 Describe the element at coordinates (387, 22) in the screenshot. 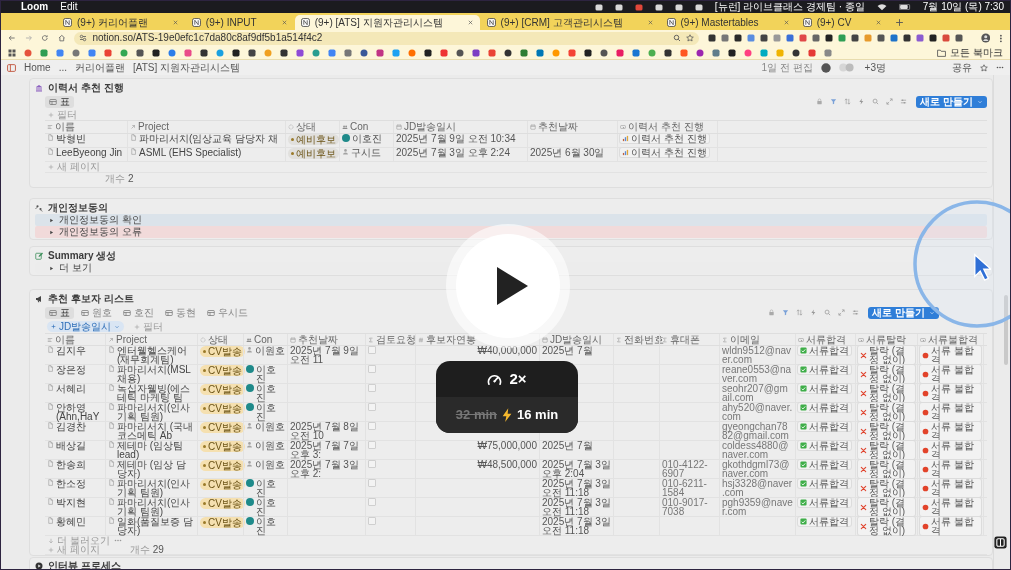

I see `browser-tab: (9+) [ATS] 지원자관리시스템` at that location.